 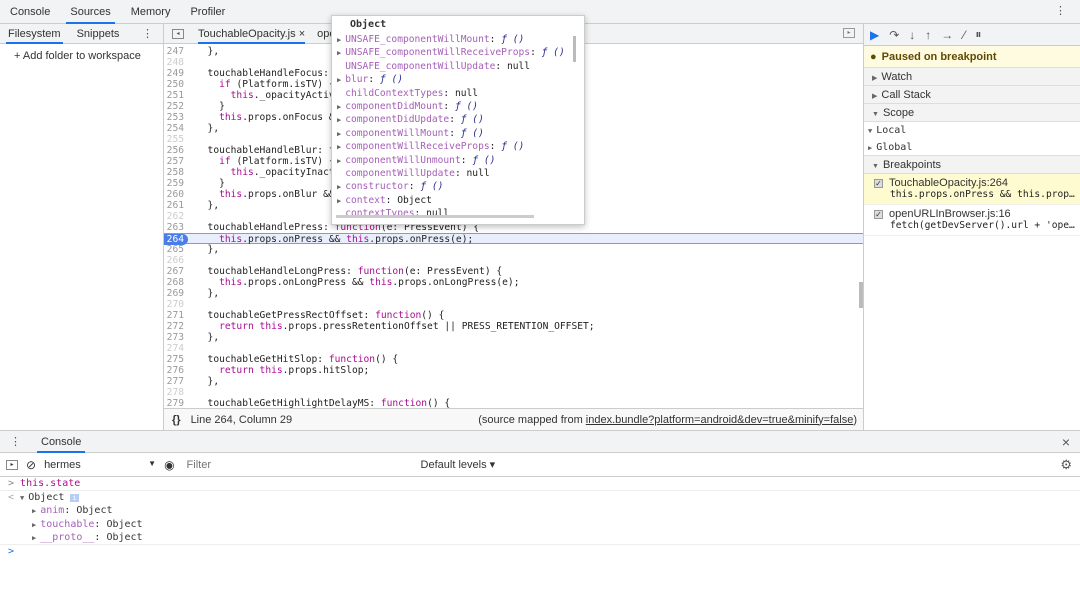 What do you see at coordinates (540, 498) in the screenshot?
I see `console-result: < ▼ Object i` at bounding box center [540, 498].